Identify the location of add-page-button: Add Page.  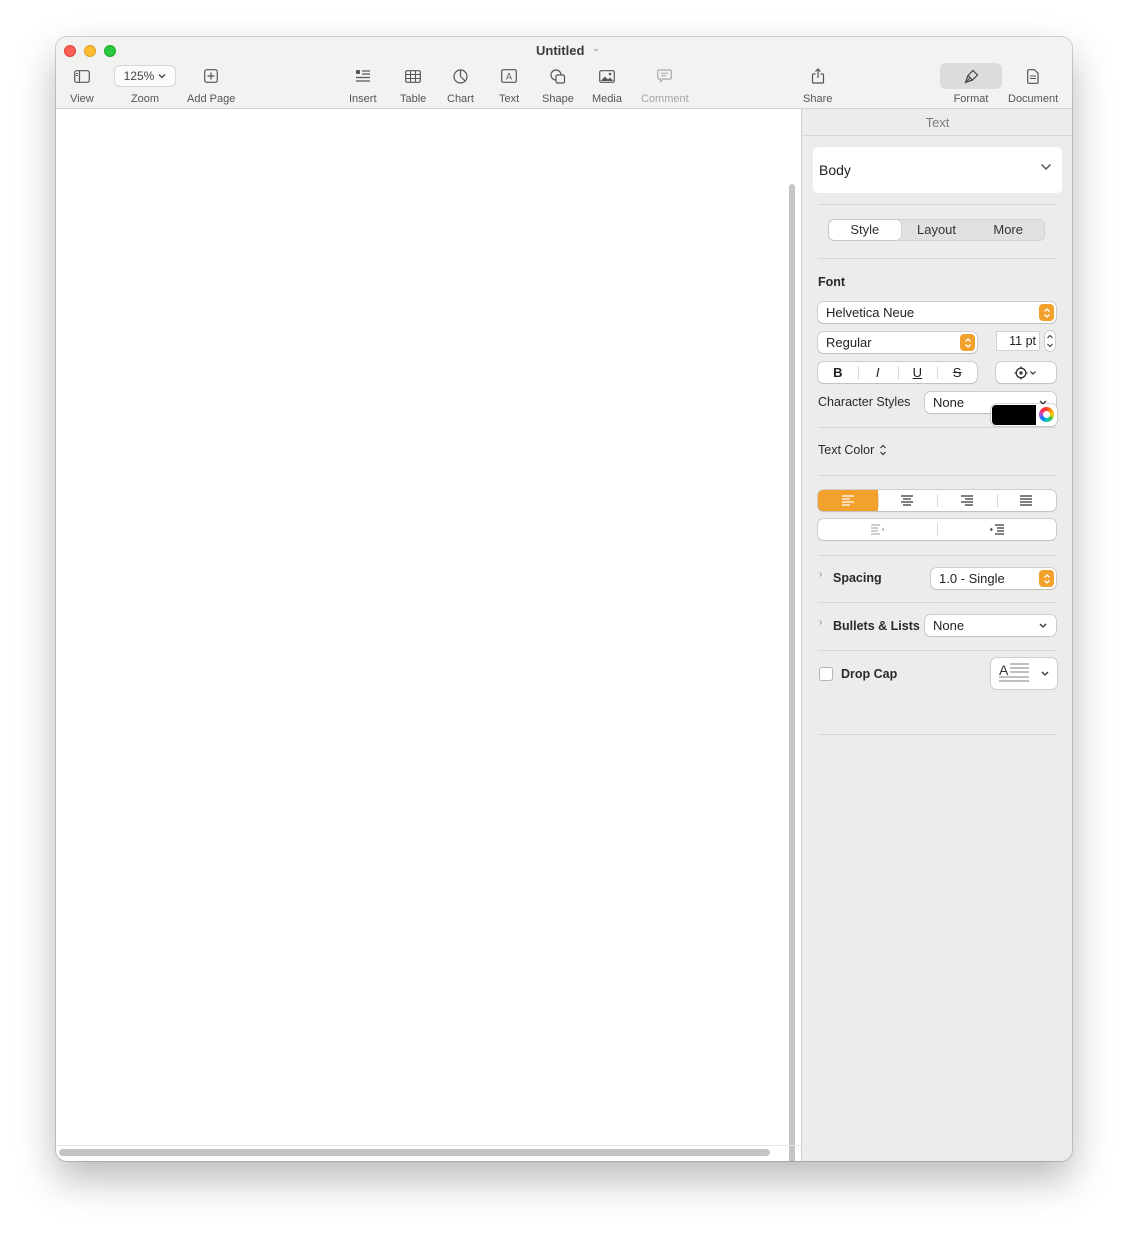
(211, 84).